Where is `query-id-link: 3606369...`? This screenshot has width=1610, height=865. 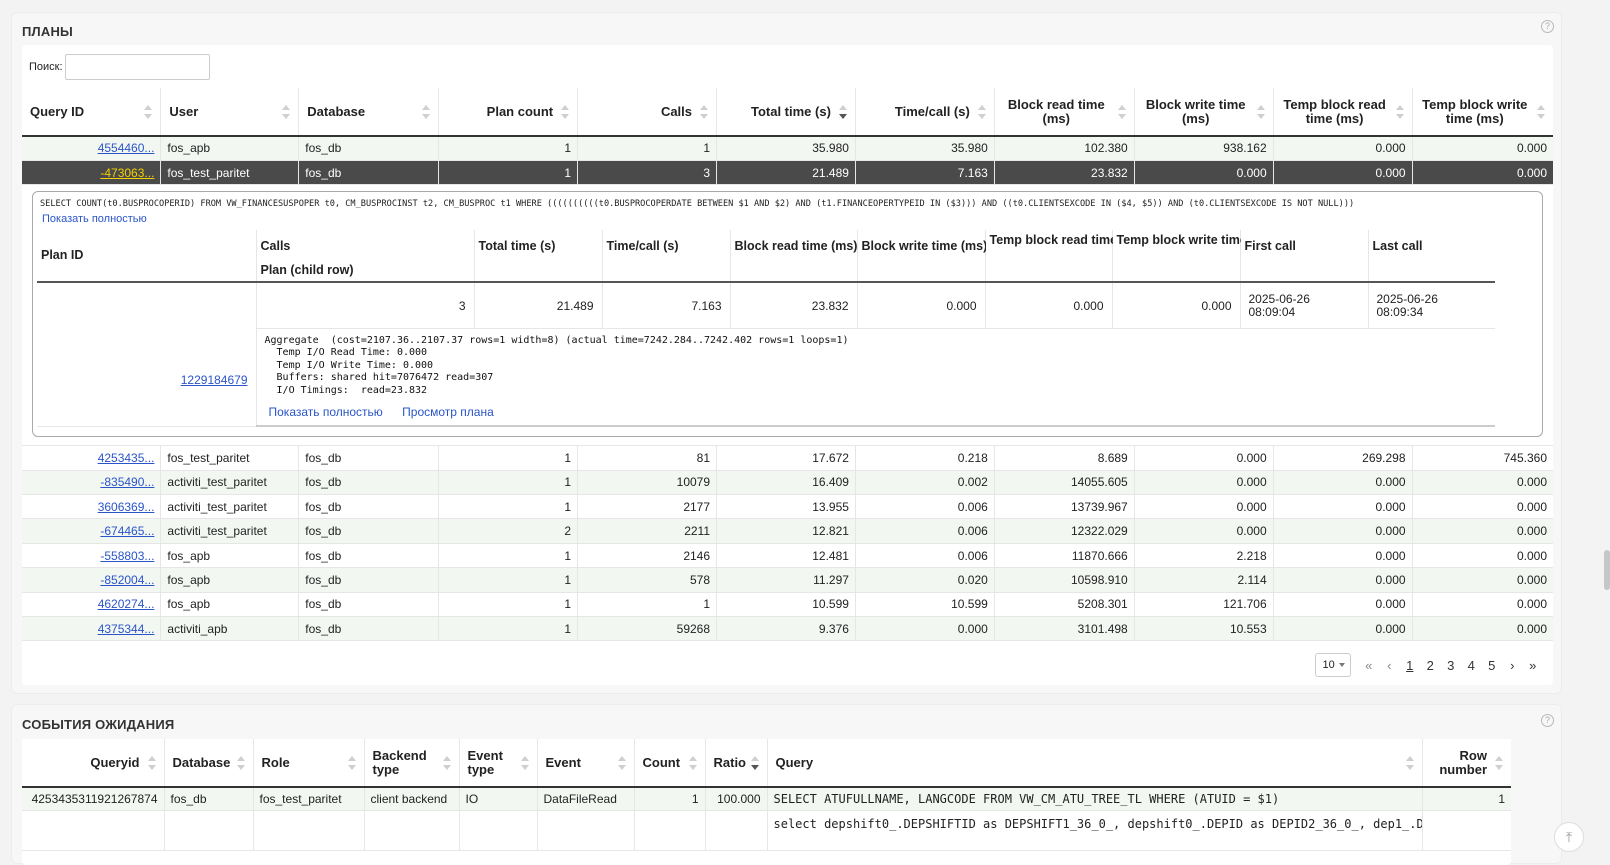 query-id-link: 3606369... is located at coordinates (126, 507).